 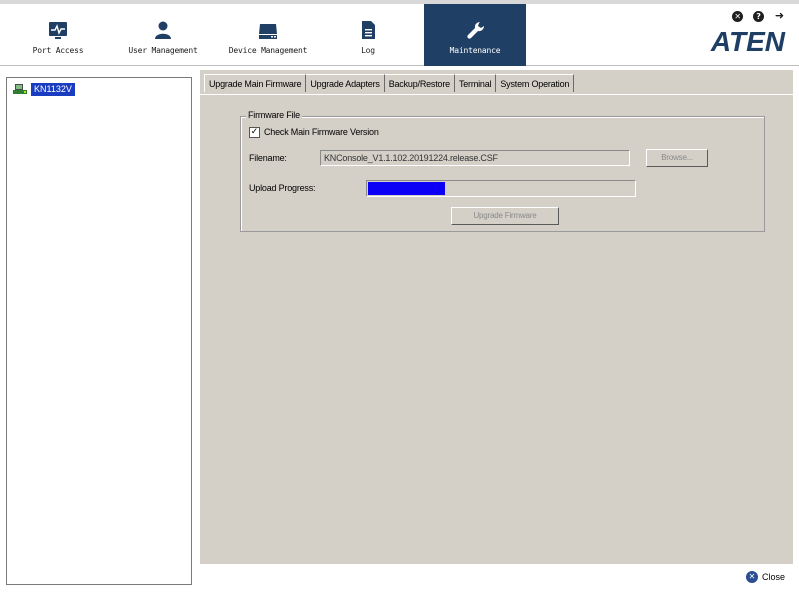 I want to click on nav-device-management-label: Device Management, so click(x=268, y=50).